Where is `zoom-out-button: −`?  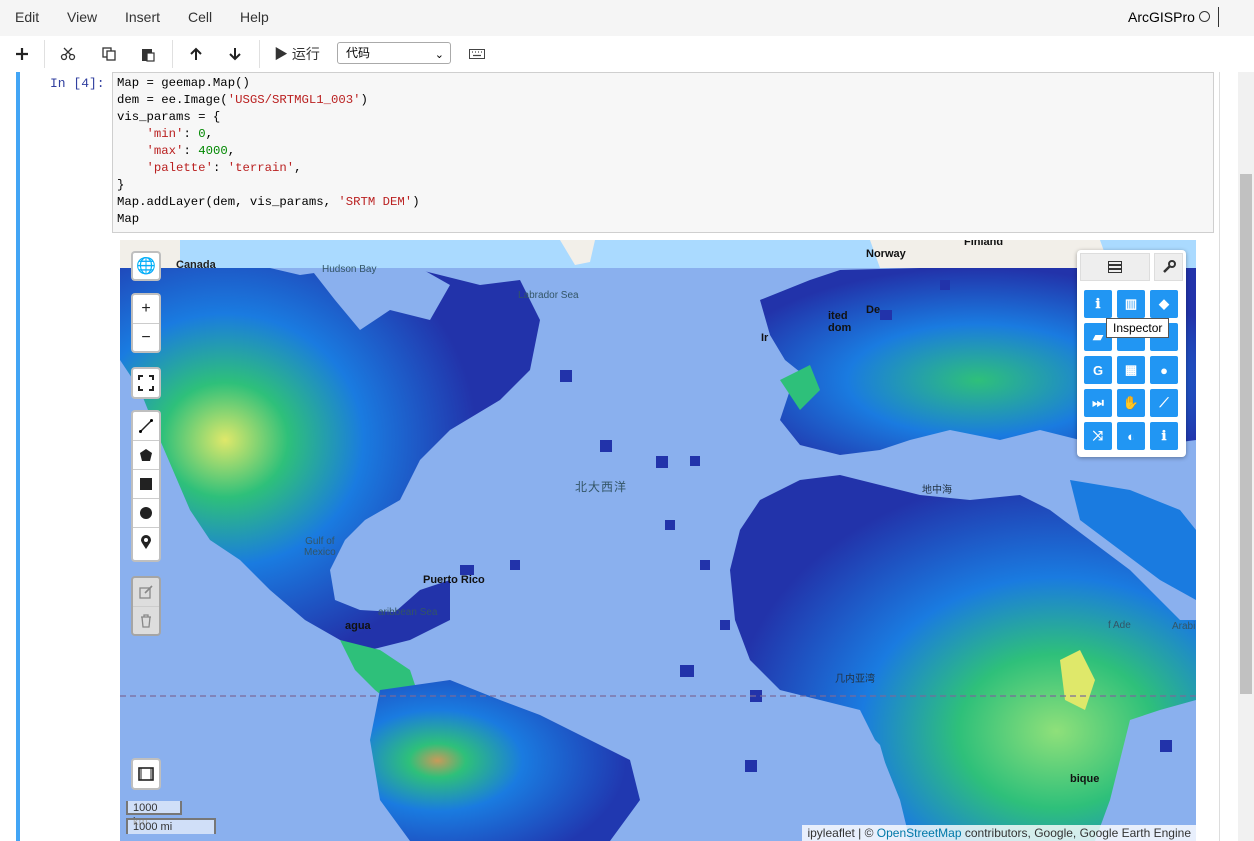 zoom-out-button: − is located at coordinates (146, 338).